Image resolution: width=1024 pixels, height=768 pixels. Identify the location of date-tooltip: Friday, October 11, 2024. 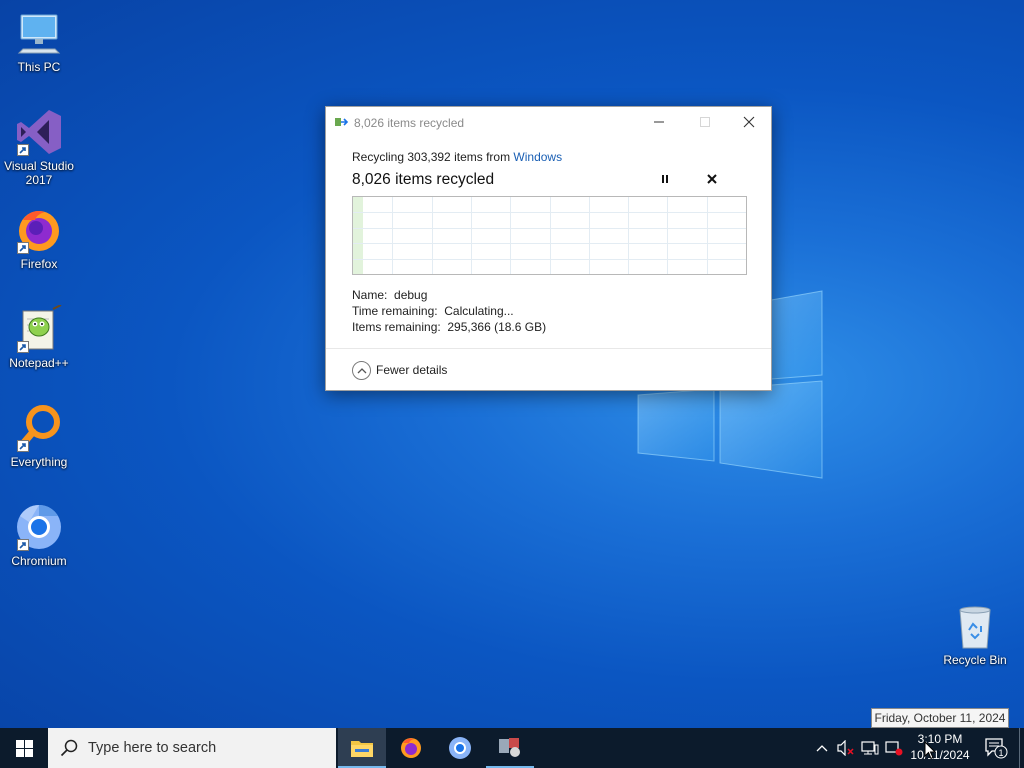
(940, 718).